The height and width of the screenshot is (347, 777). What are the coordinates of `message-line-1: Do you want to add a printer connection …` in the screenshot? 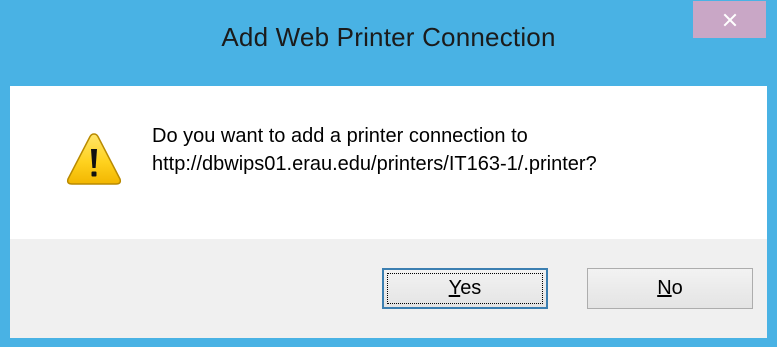 It's located at (340, 136).